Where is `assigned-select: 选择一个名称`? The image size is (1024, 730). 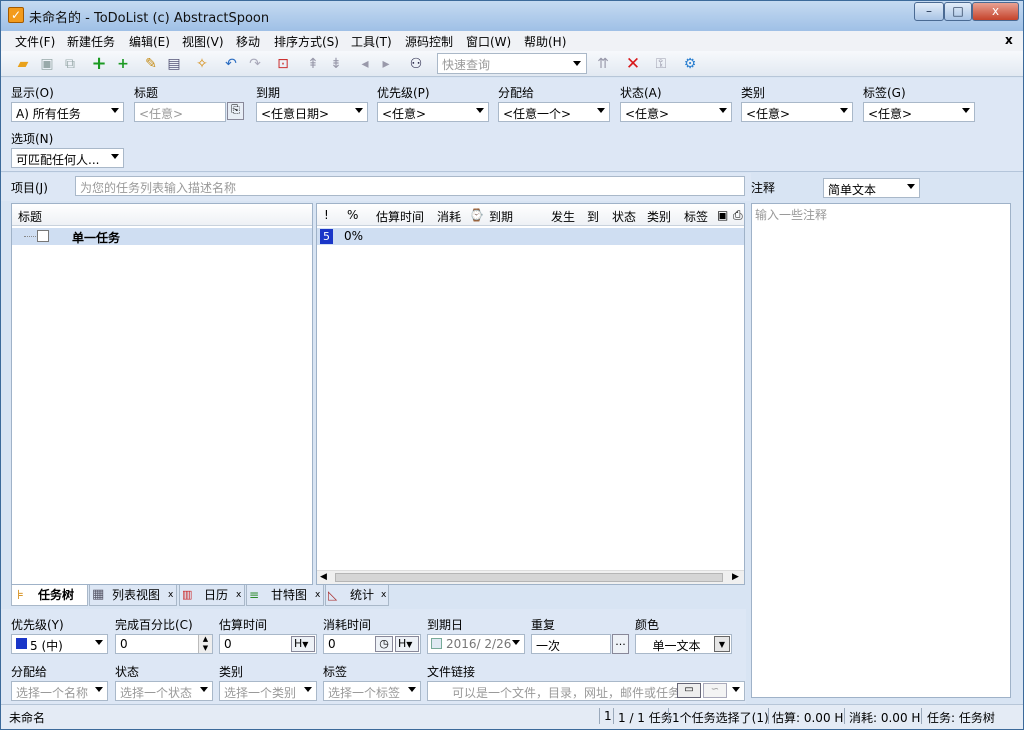 assigned-select: 选择一个名称 is located at coordinates (59, 691).